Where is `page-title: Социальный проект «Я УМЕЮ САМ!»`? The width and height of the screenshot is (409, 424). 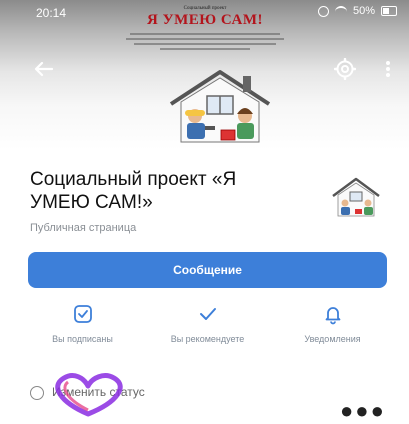
page-title: Социальный проект «Я УМЕЮ САМ!» is located at coordinates (133, 191).